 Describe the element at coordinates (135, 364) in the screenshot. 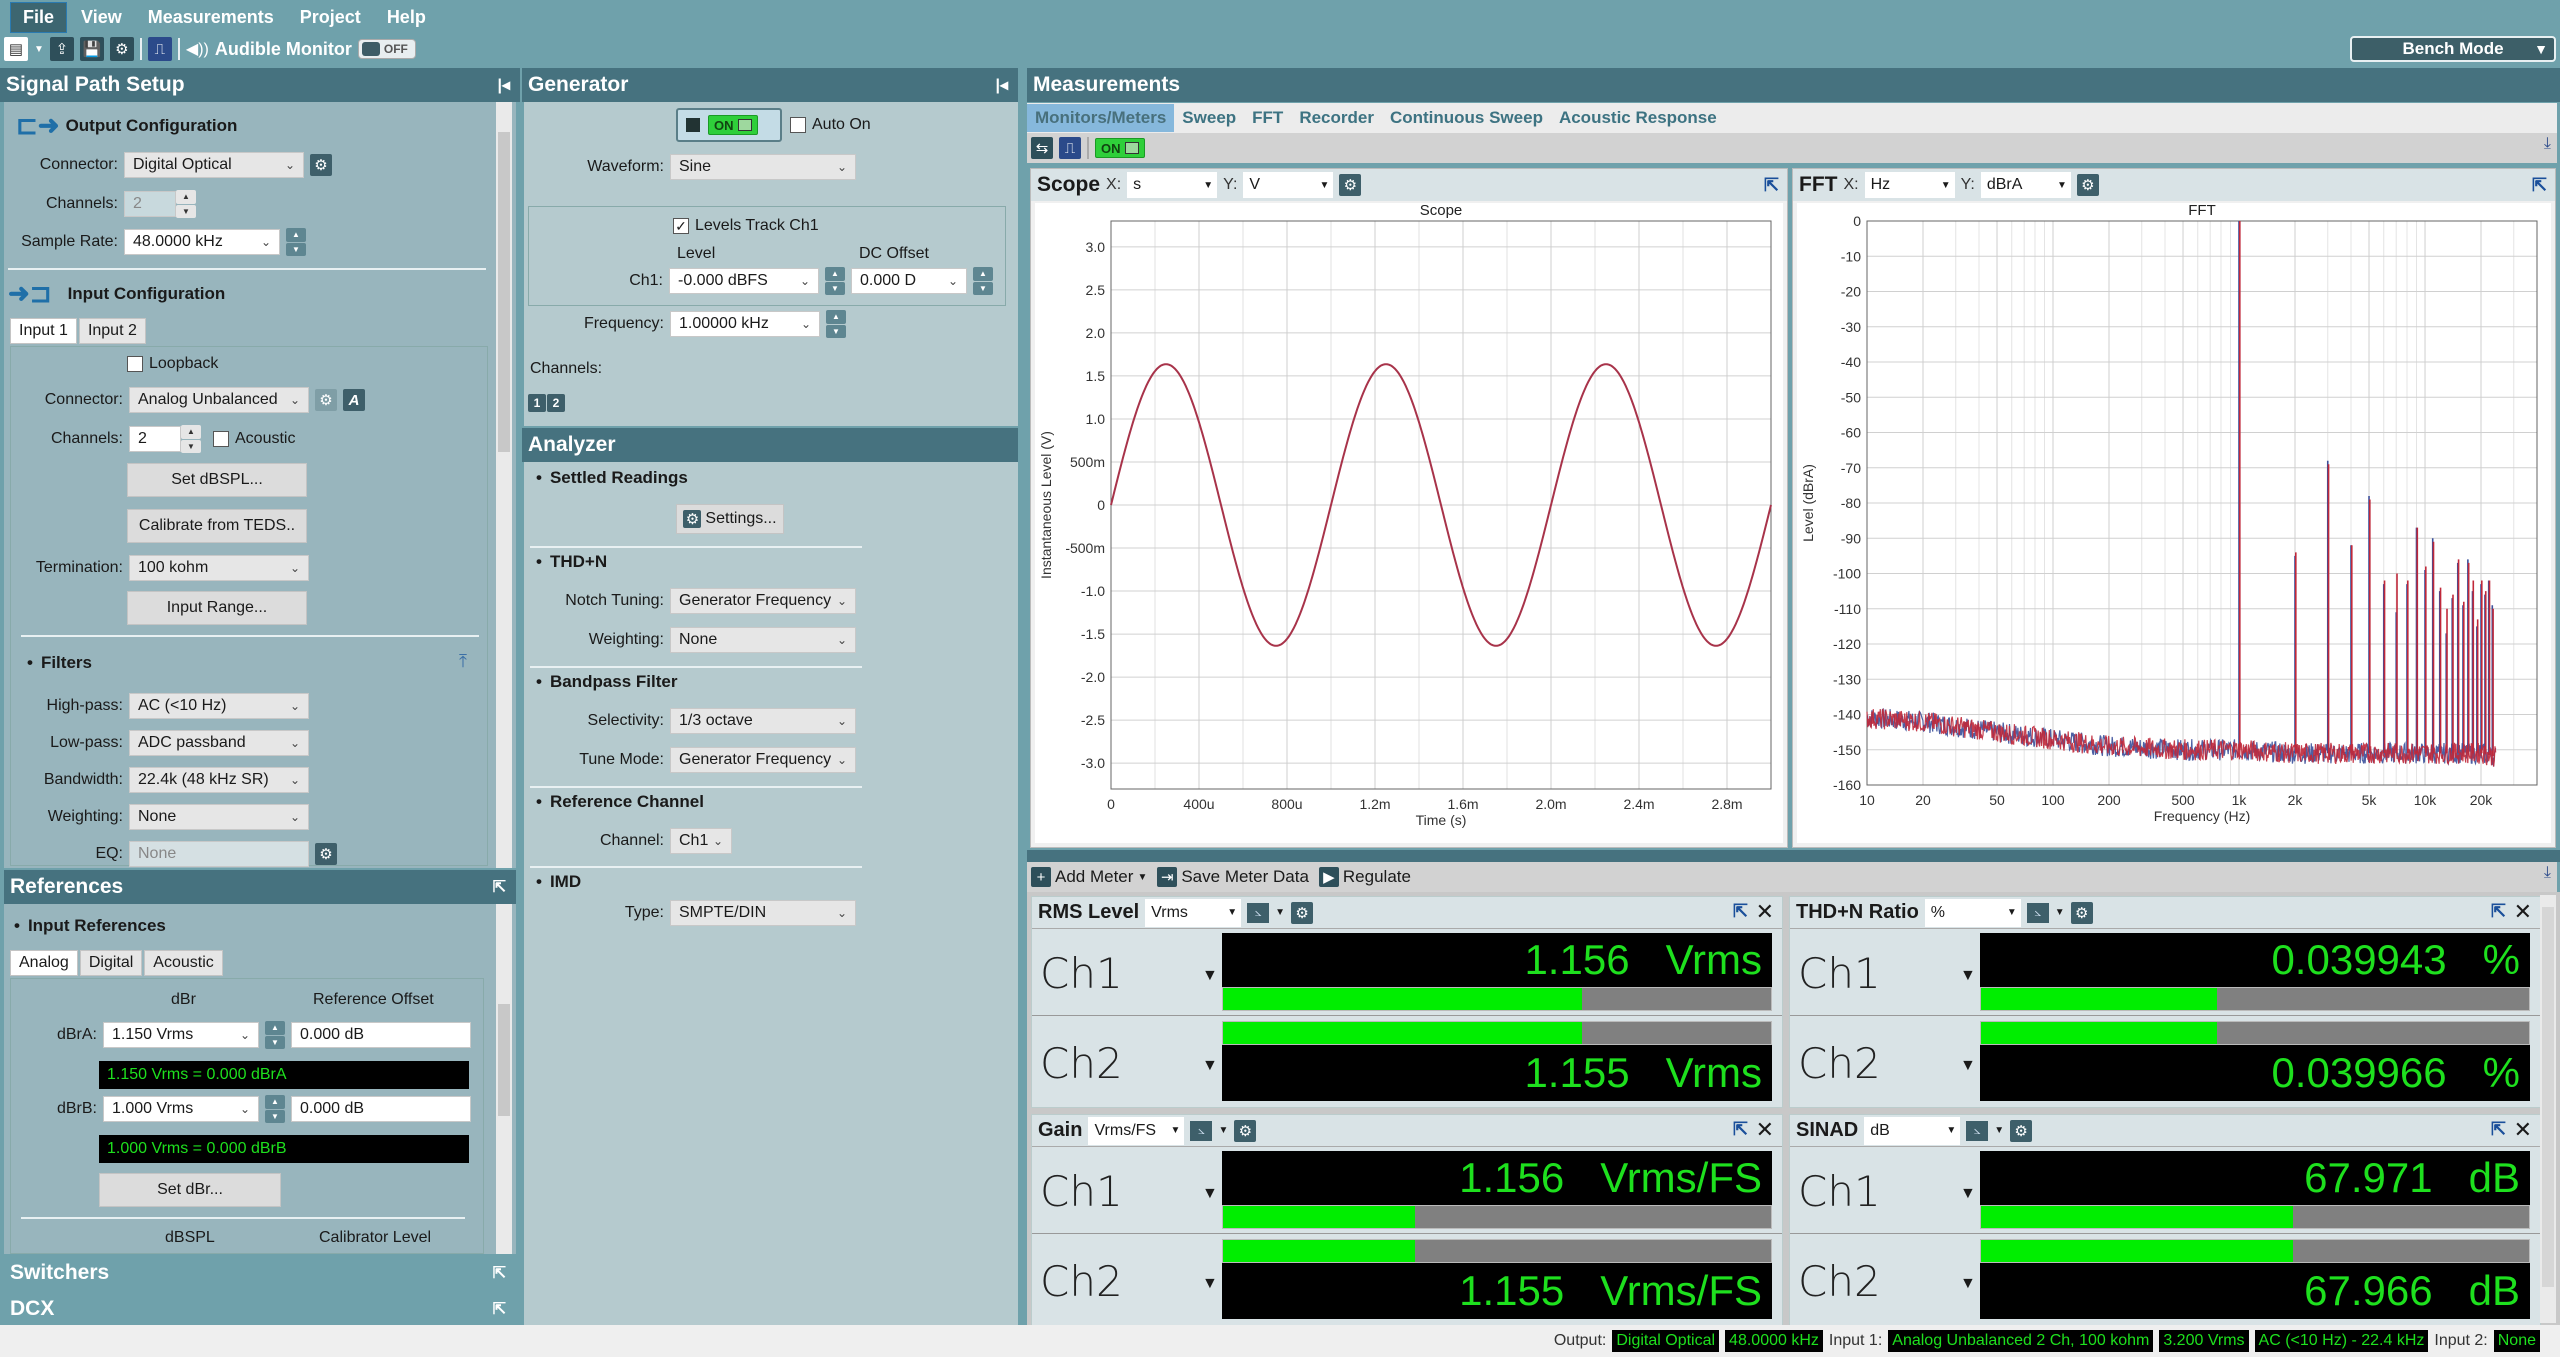

I see `loopback-checkbox` at that location.